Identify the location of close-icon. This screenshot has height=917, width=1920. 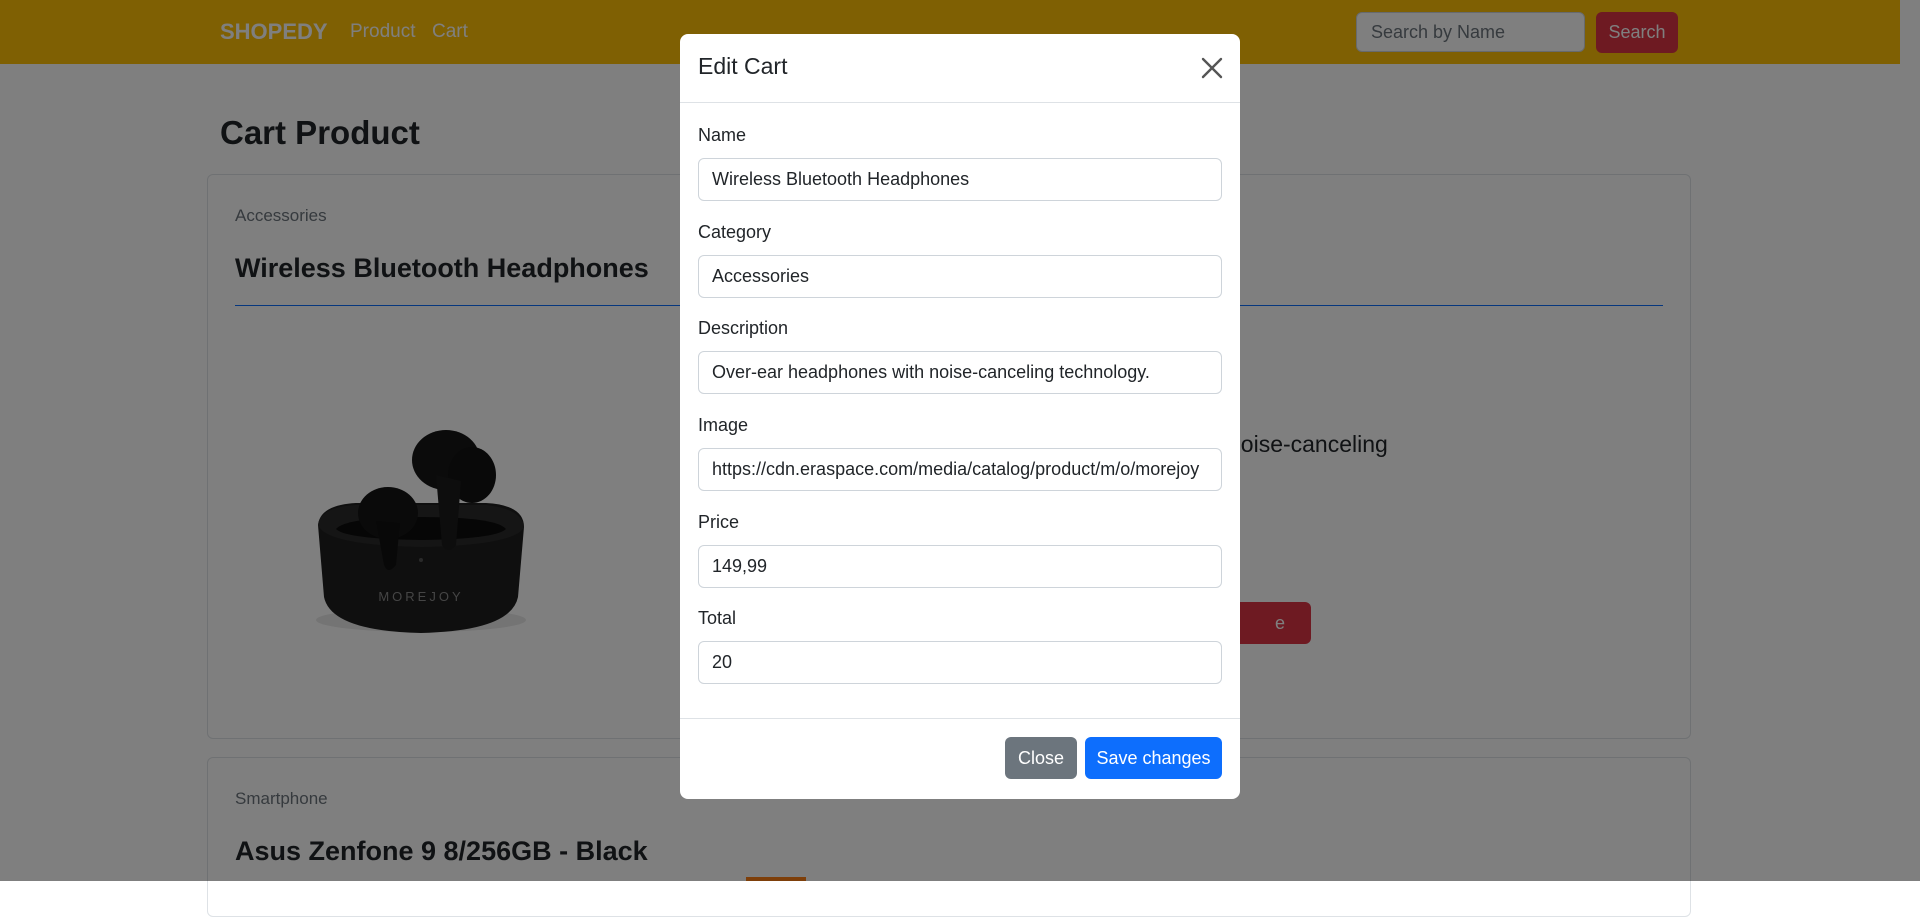
(1212, 68).